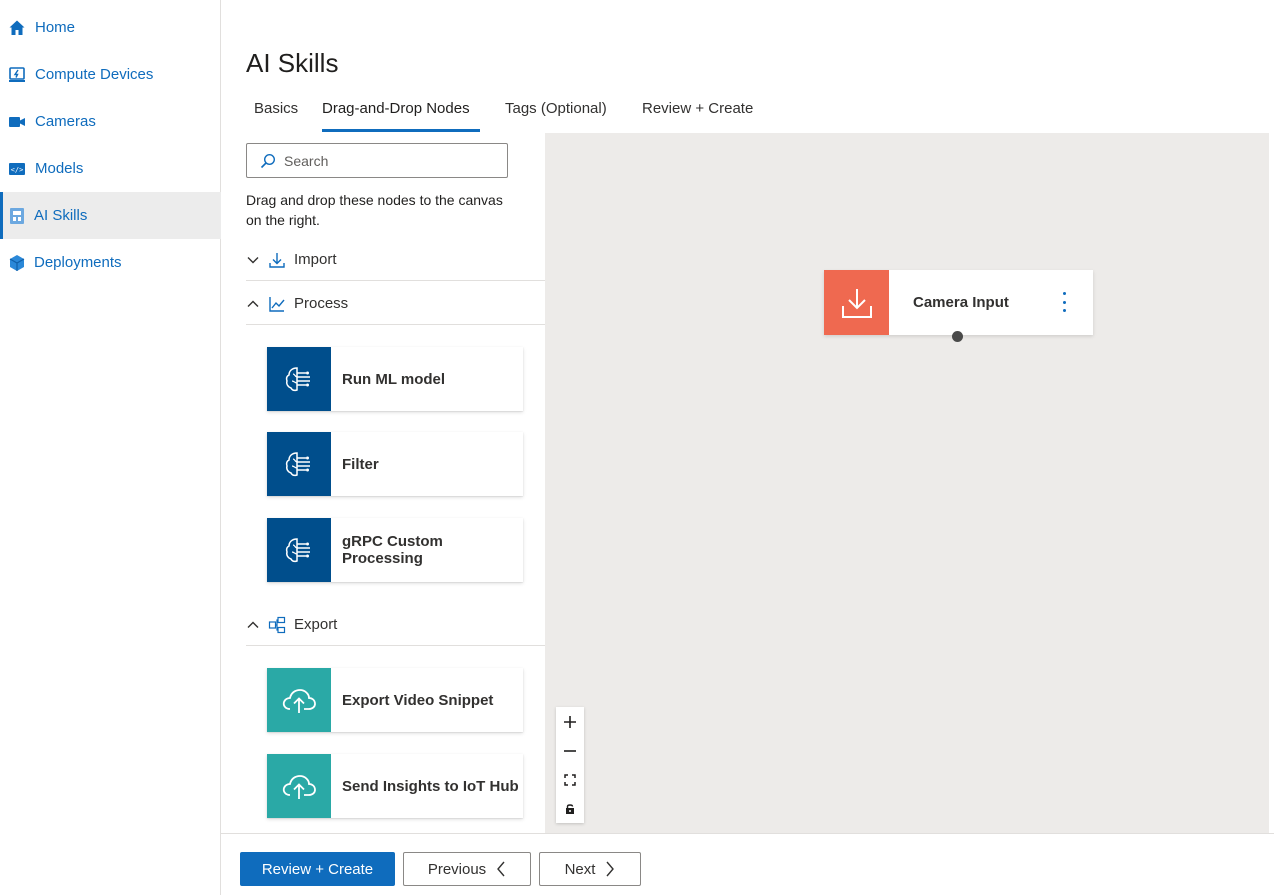  What do you see at coordinates (747, 864) in the screenshot?
I see `wizard-footer: Review + Create Previous Next` at bounding box center [747, 864].